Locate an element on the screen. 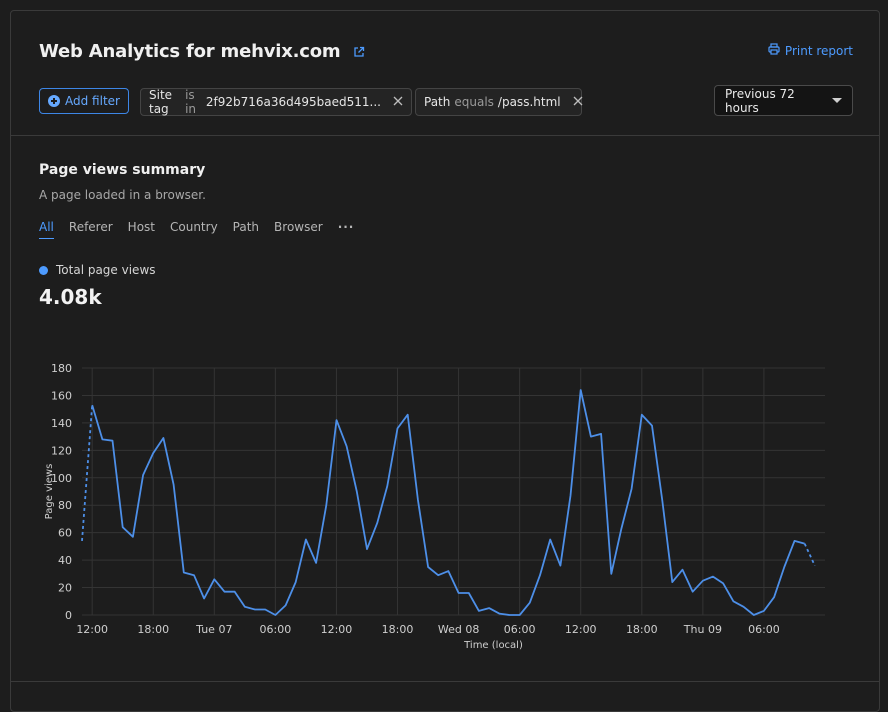 Image resolution: width=888 pixels, height=712 pixels. printer-icon is located at coordinates (774, 50).